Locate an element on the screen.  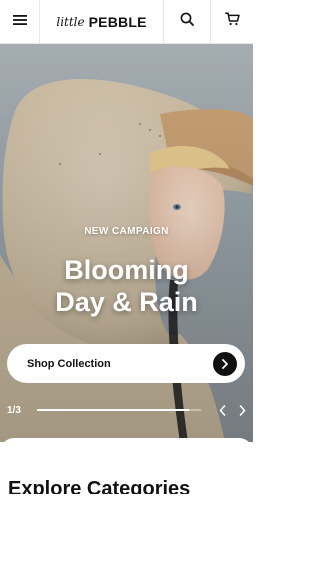
slide-nav is located at coordinates (232, 410).